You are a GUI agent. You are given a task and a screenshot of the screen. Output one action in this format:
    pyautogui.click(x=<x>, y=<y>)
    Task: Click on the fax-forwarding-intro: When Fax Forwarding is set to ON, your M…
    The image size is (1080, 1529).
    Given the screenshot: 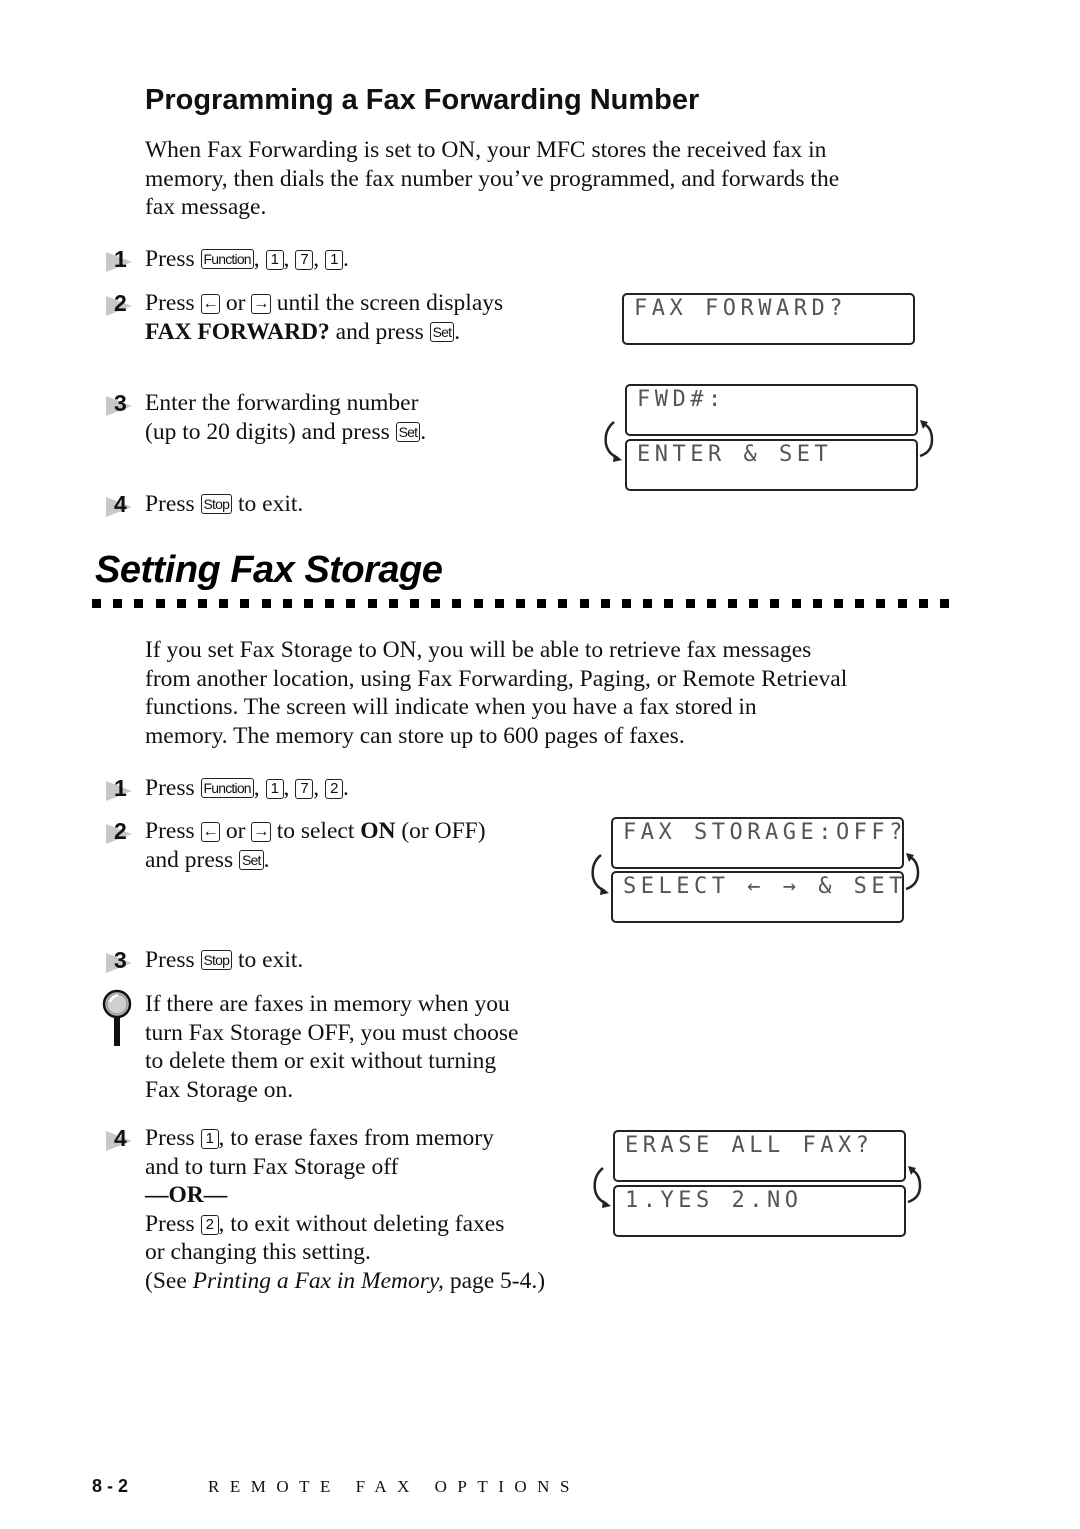 What is the action you would take?
    pyautogui.click(x=492, y=179)
    